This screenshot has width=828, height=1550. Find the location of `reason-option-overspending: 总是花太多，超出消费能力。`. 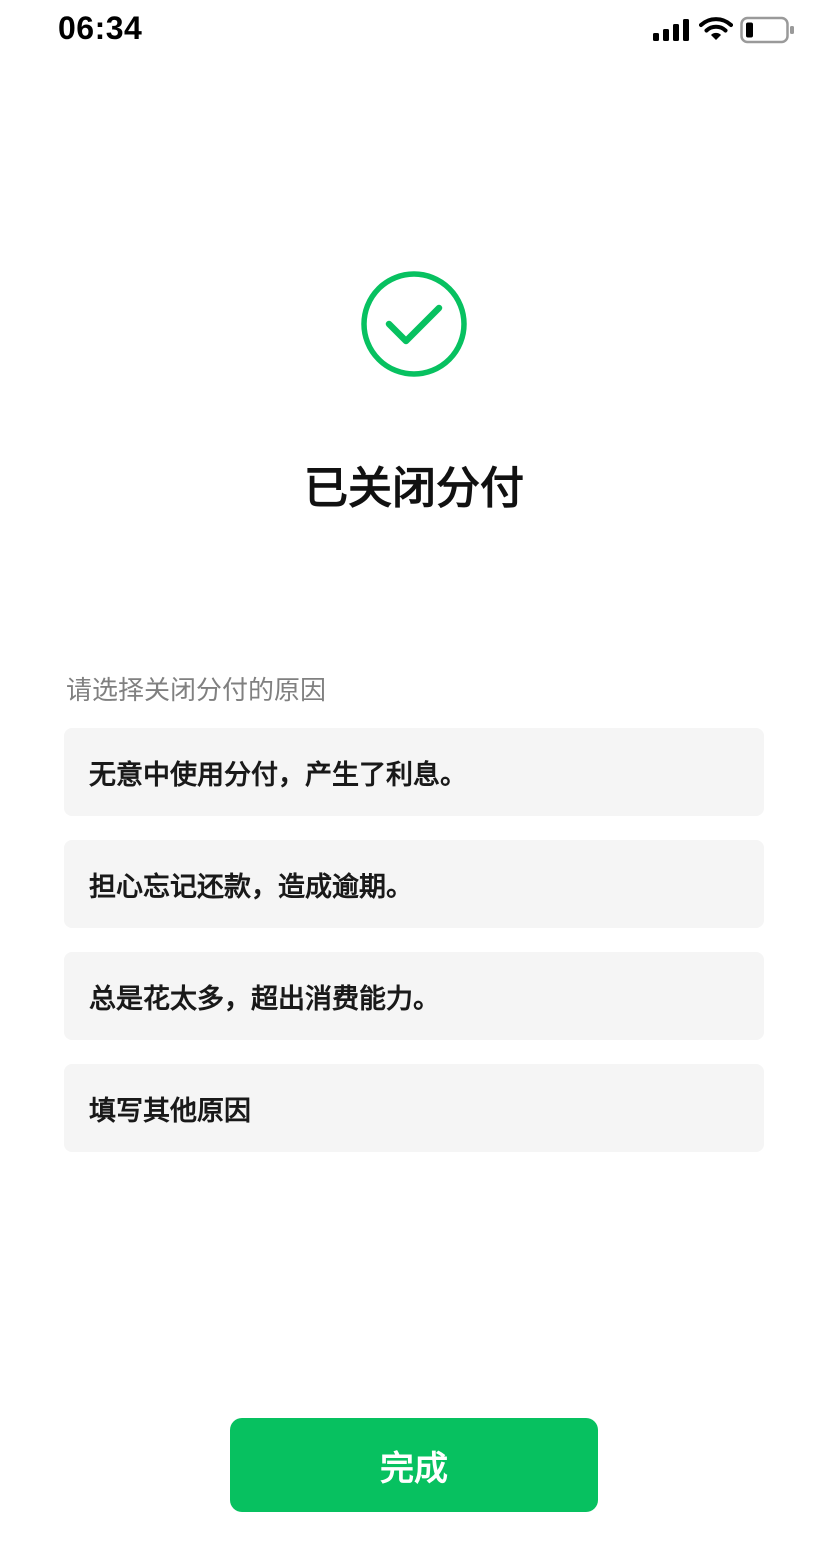

reason-option-overspending: 总是花太多，超出消费能力。 is located at coordinates (414, 996).